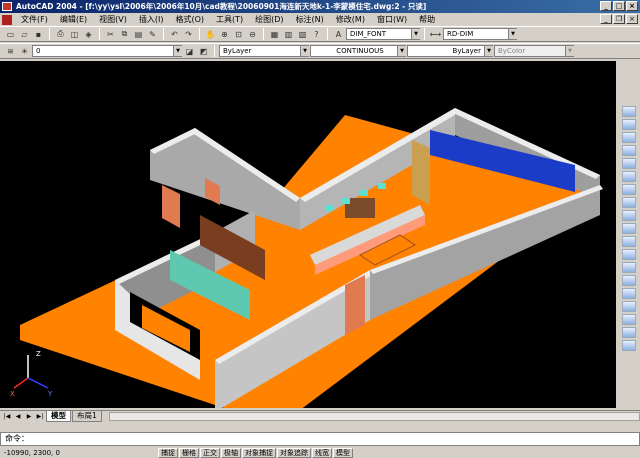 The image size is (640, 458). I want to click on modify-toolbar, so click(629, 234).